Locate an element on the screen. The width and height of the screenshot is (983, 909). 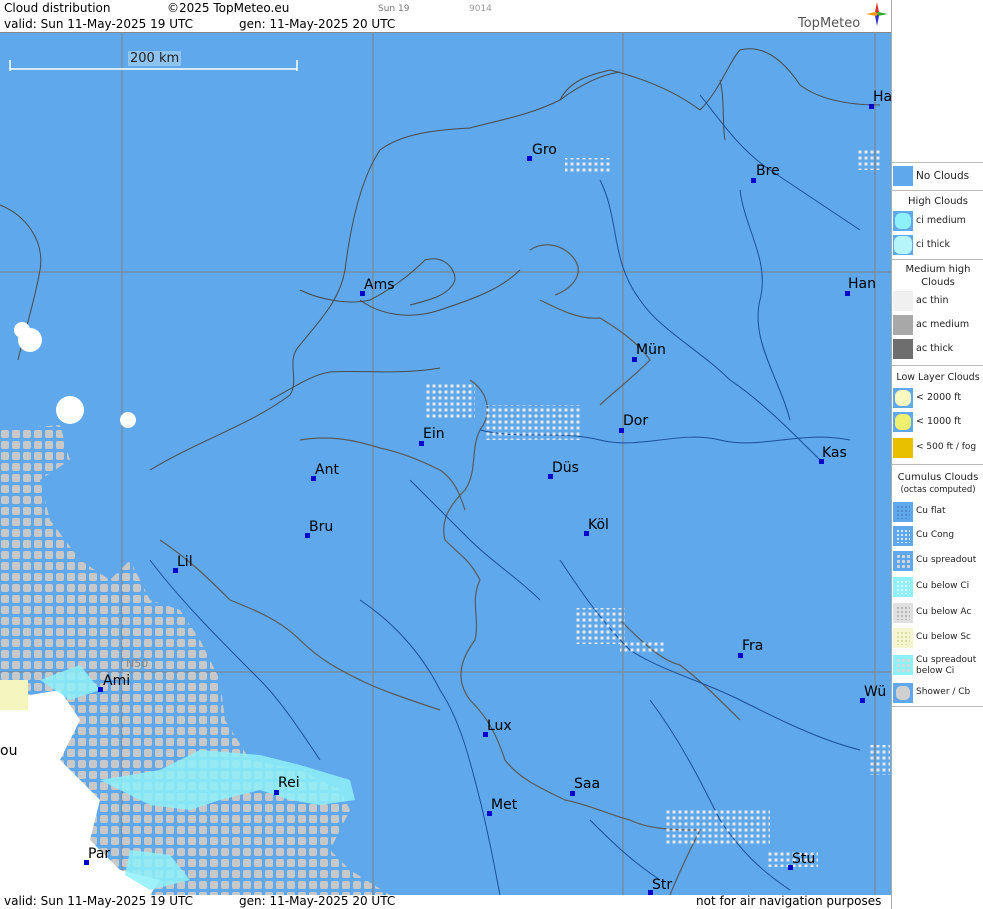
city-label: Rei is located at coordinates (289, 783).